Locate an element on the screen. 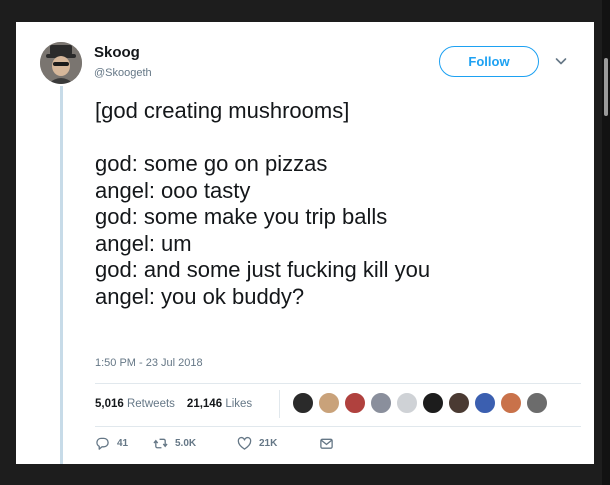 The image size is (610, 485). scrollbar-thumb is located at coordinates (606, 87).